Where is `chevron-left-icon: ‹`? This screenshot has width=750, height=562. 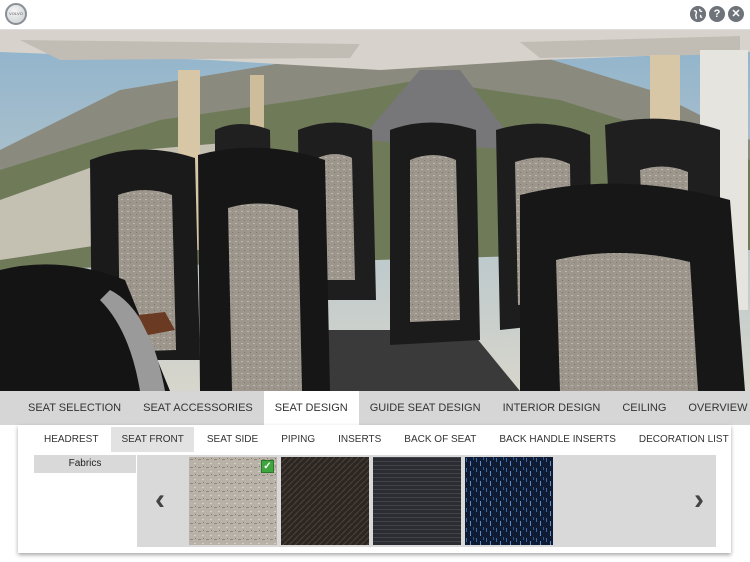
chevron-left-icon: ‹ is located at coordinates (160, 500).